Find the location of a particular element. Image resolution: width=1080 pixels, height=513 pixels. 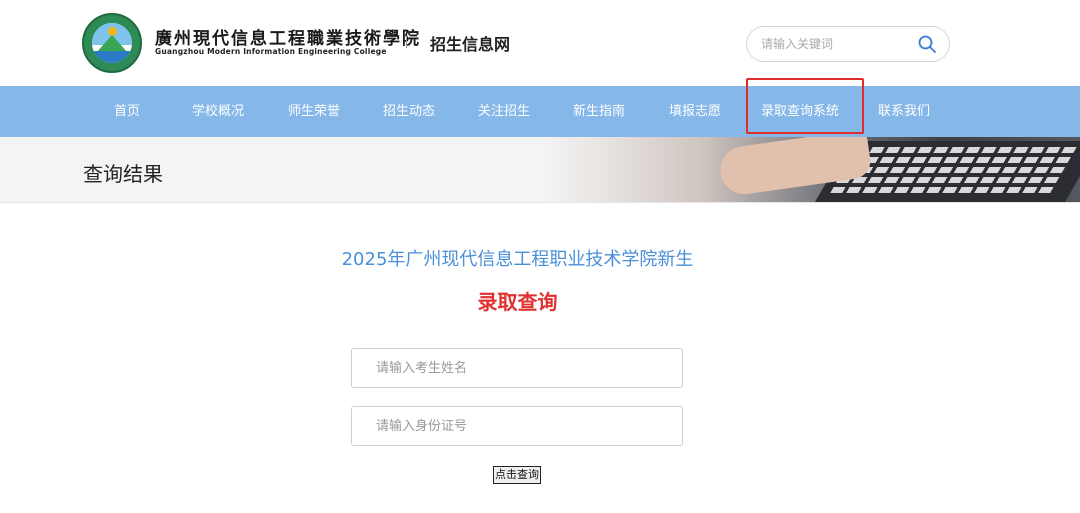

page-banner: 查询结果 is located at coordinates (540, 170).